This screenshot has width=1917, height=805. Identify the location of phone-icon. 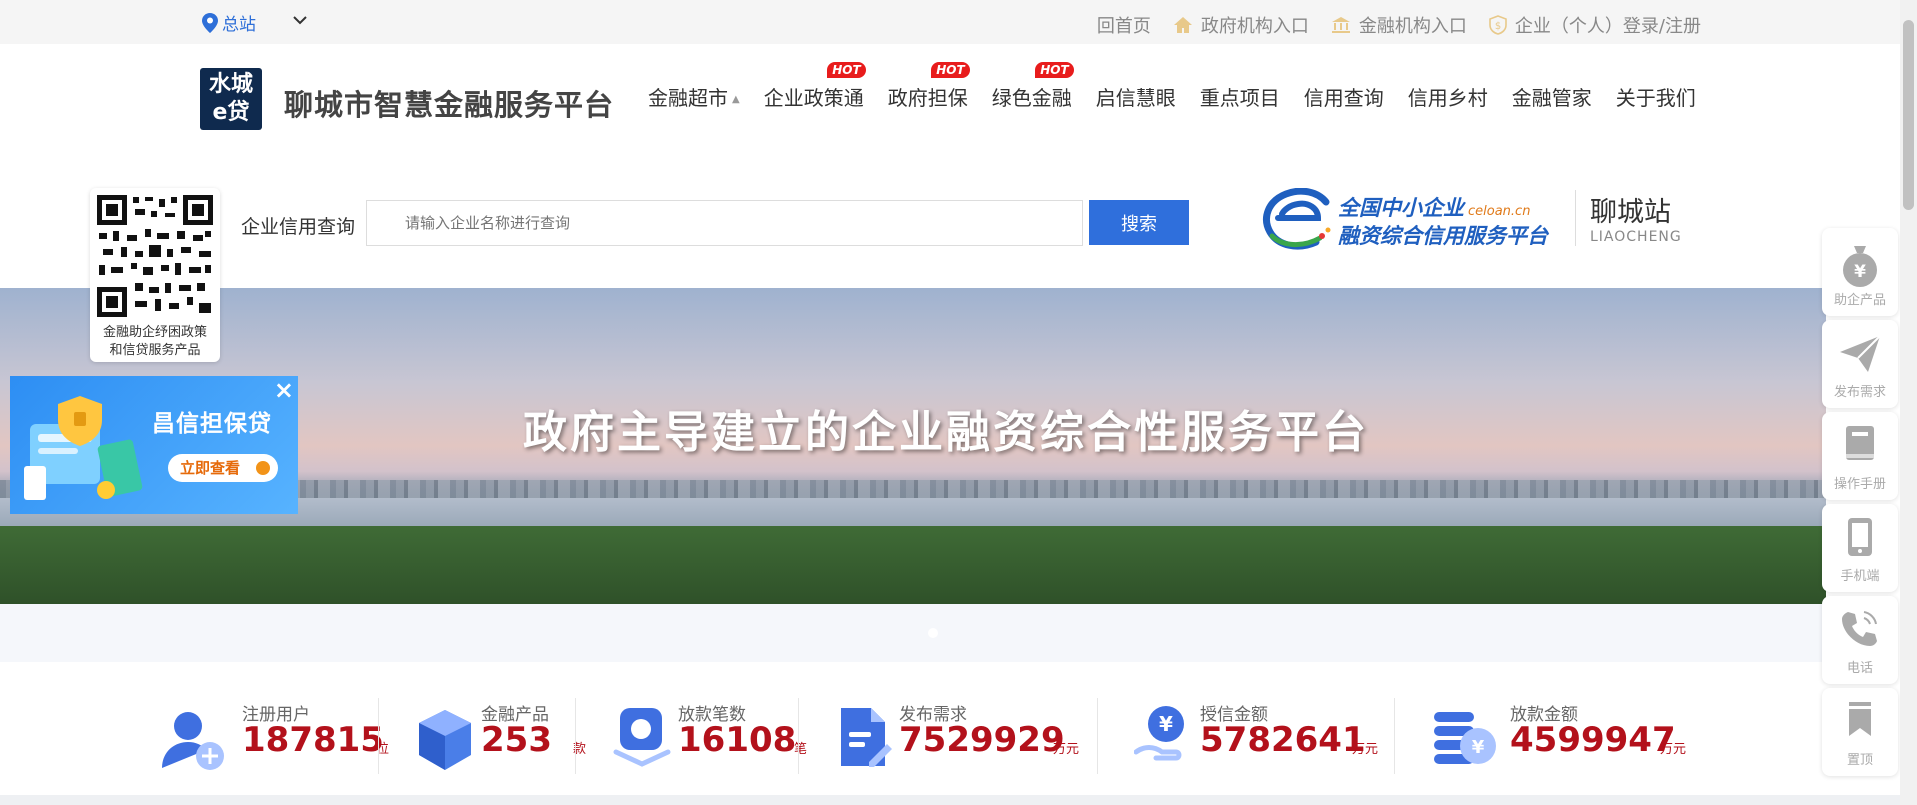
(1860, 537).